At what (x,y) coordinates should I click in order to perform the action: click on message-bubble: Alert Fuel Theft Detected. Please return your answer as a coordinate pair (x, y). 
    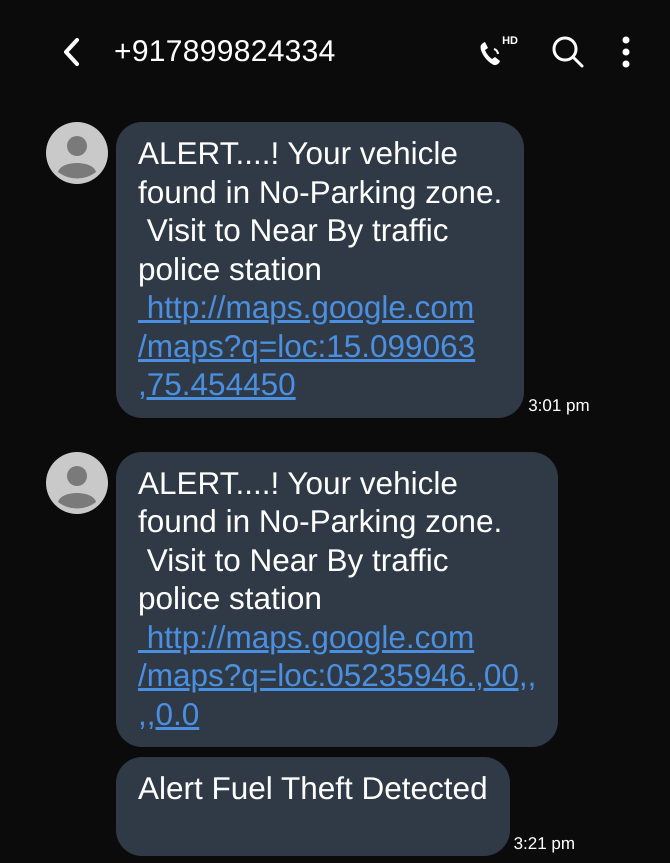
    Looking at the image, I should click on (313, 806).